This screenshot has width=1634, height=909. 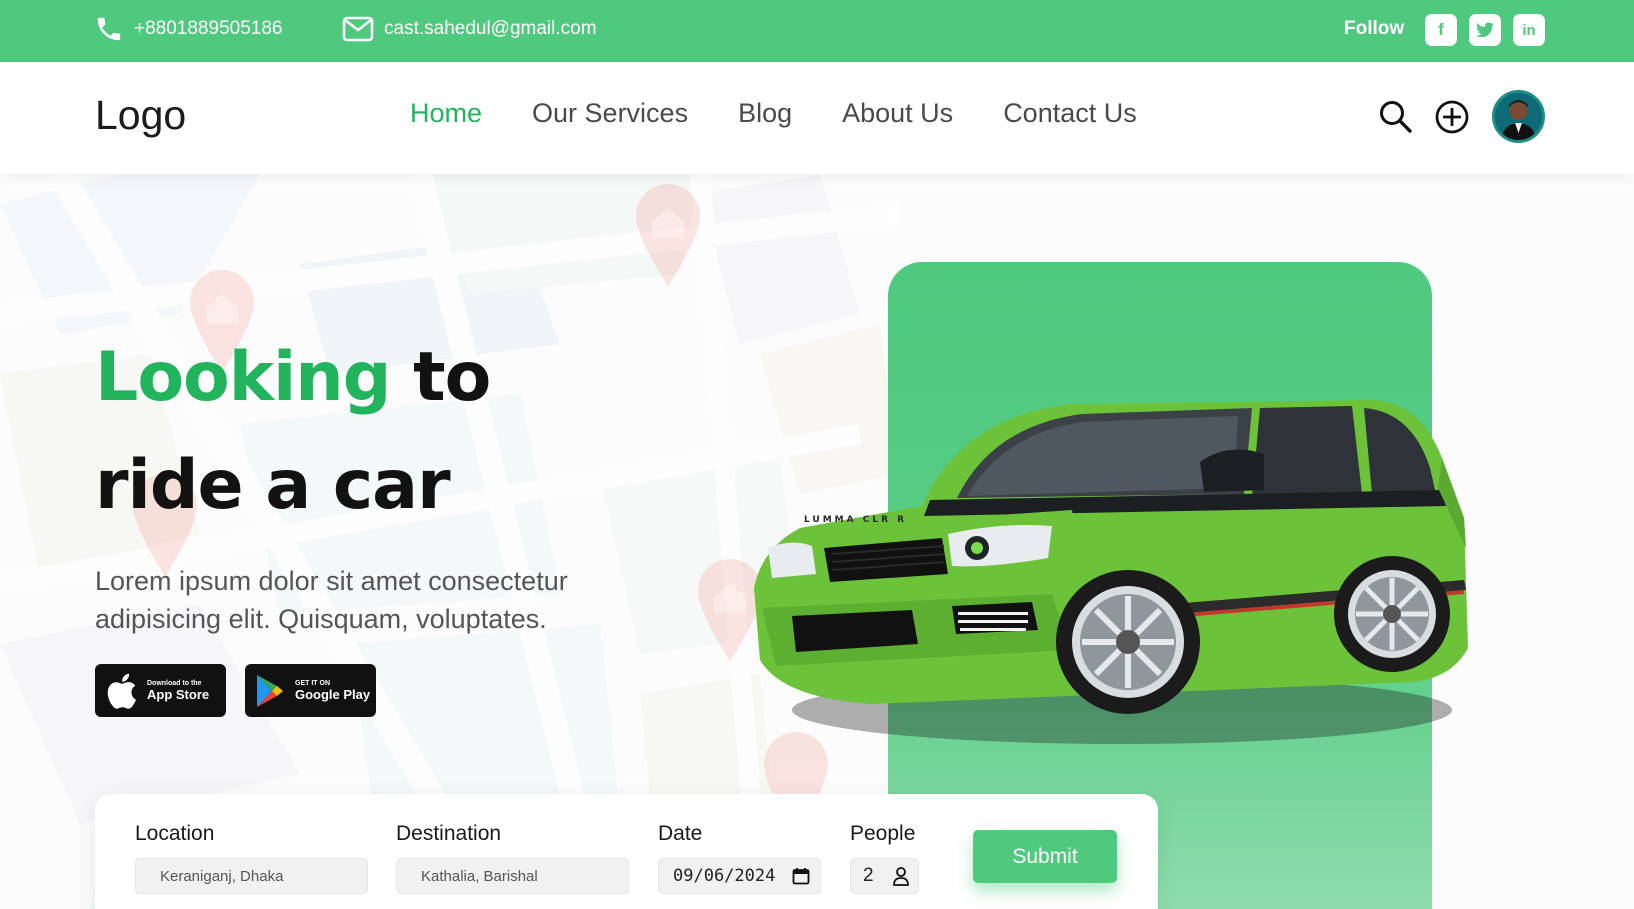 What do you see at coordinates (1485, 30) in the screenshot?
I see `twitter-icon` at bounding box center [1485, 30].